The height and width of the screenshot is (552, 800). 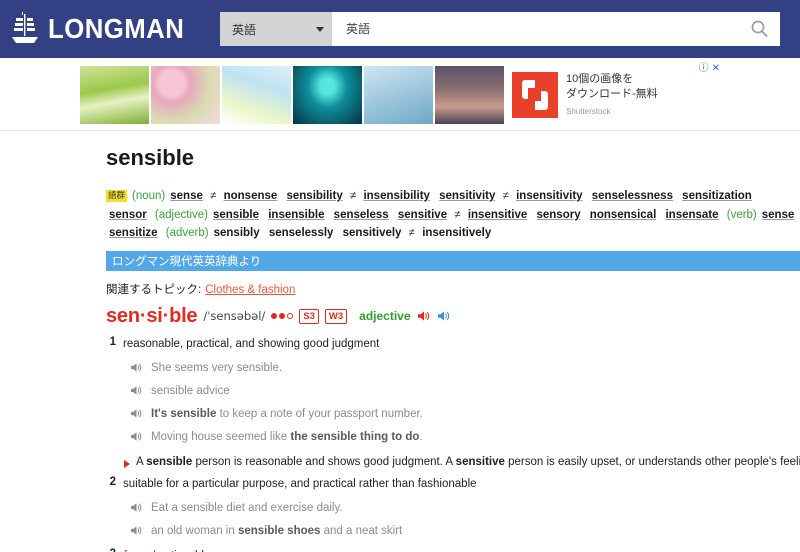 What do you see at coordinates (251, 196) in the screenshot?
I see `word-family-term: nonsense` at bounding box center [251, 196].